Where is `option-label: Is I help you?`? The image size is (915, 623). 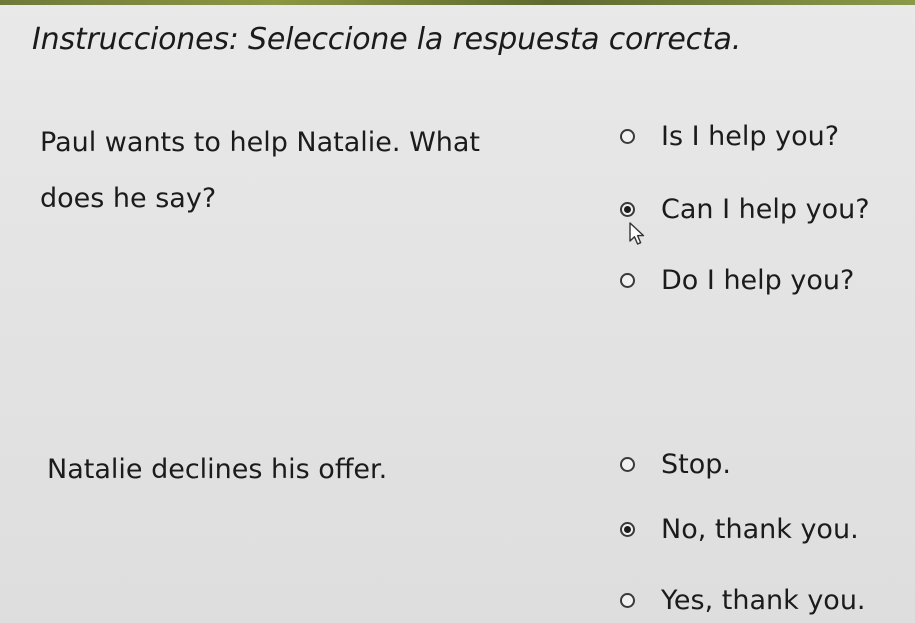 option-label: Is I help you? is located at coordinates (750, 136).